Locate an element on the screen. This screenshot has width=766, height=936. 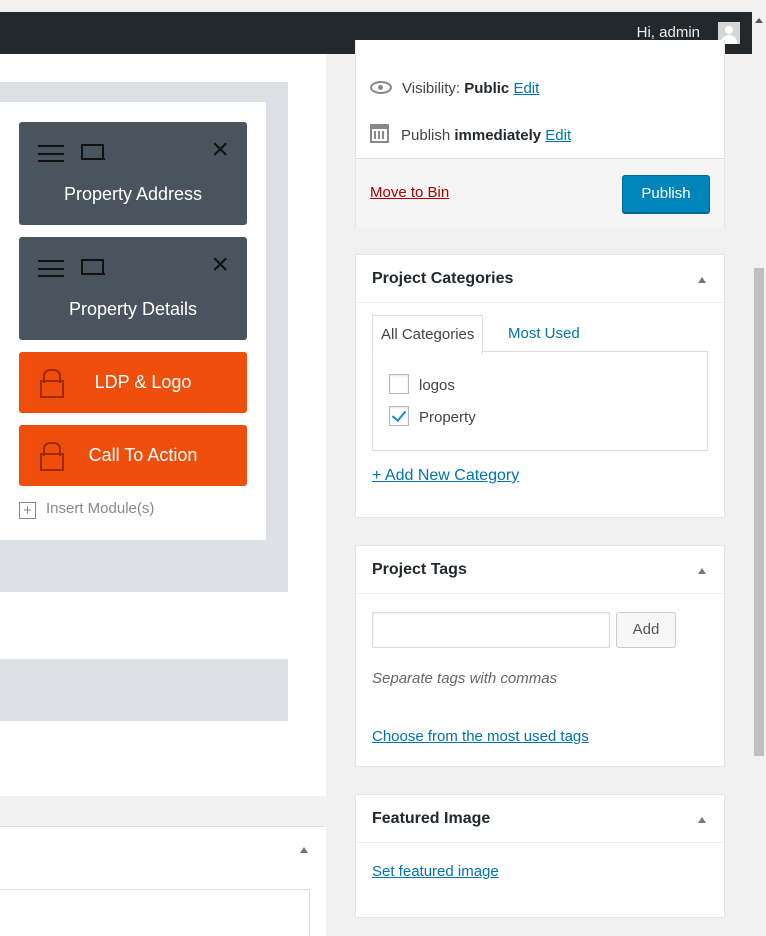
scroll-up-arrow-icon is located at coordinates (759, 20).